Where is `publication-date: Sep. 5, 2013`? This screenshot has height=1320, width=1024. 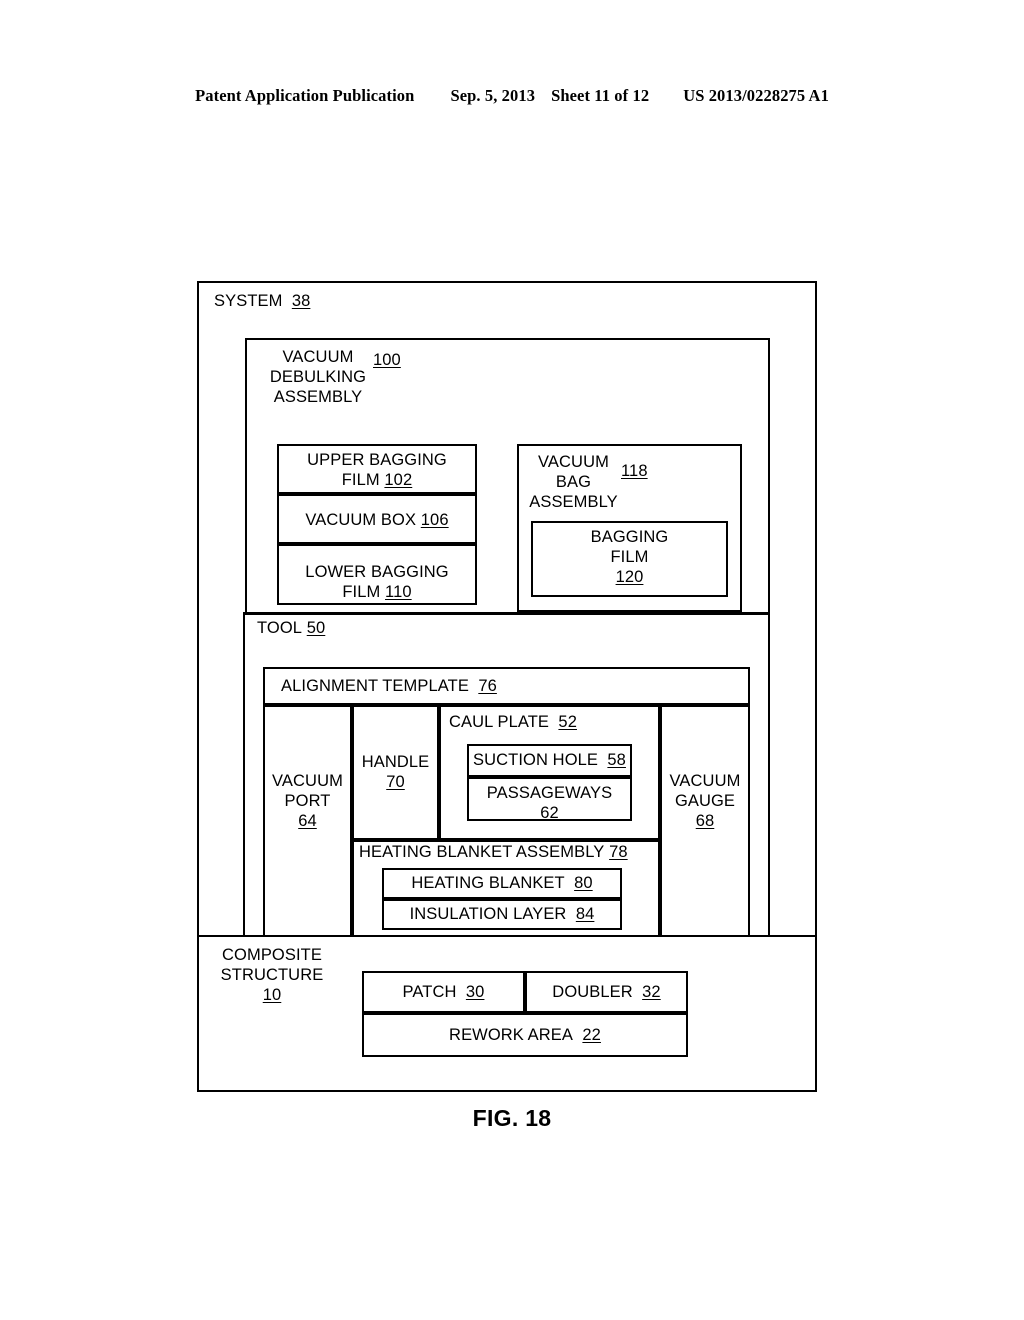 publication-date: Sep. 5, 2013 is located at coordinates (493, 95).